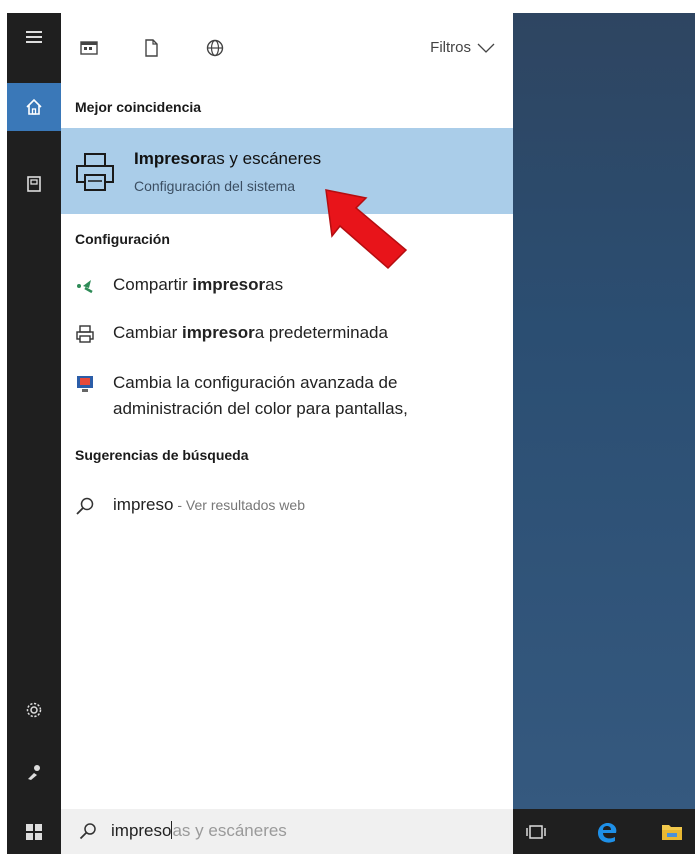  Describe the element at coordinates (151, 48) in the screenshot. I see `document-icon` at that location.